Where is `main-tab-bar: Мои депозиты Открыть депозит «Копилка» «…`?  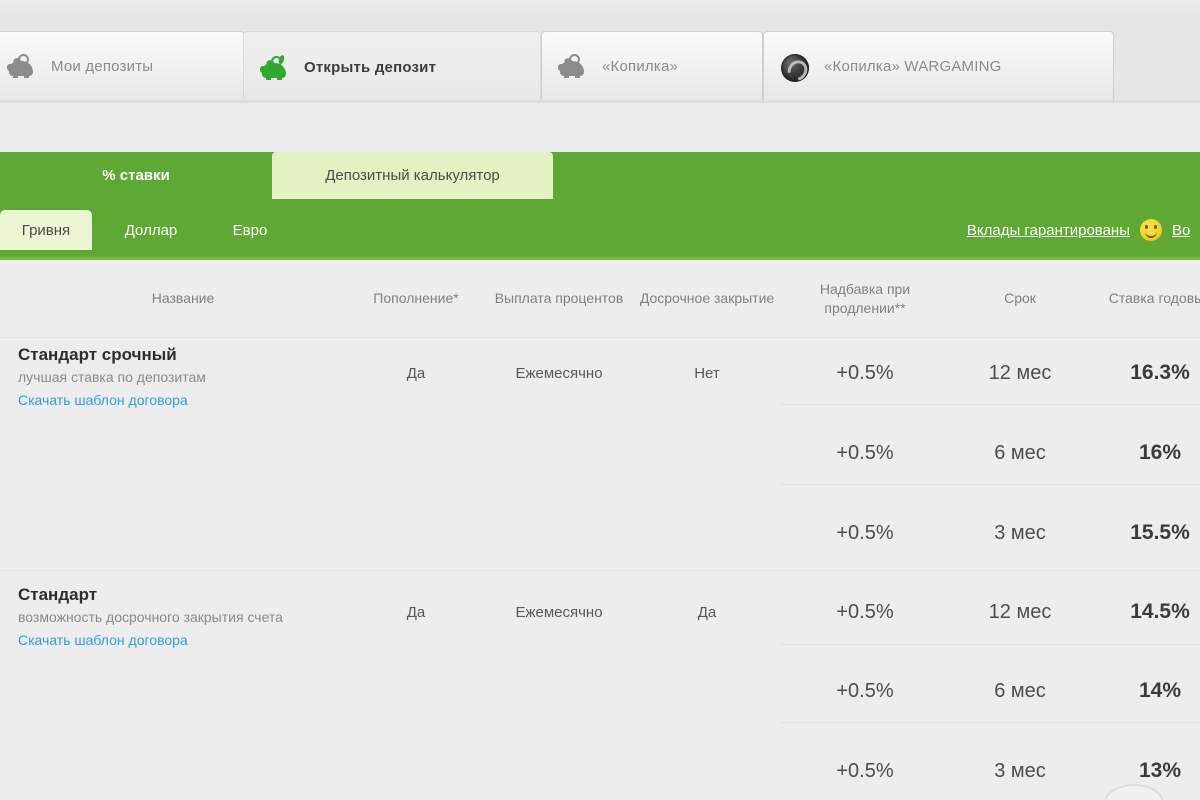
main-tab-bar: Мои депозиты Открыть депозит «Копилка» «… is located at coordinates (600, 65).